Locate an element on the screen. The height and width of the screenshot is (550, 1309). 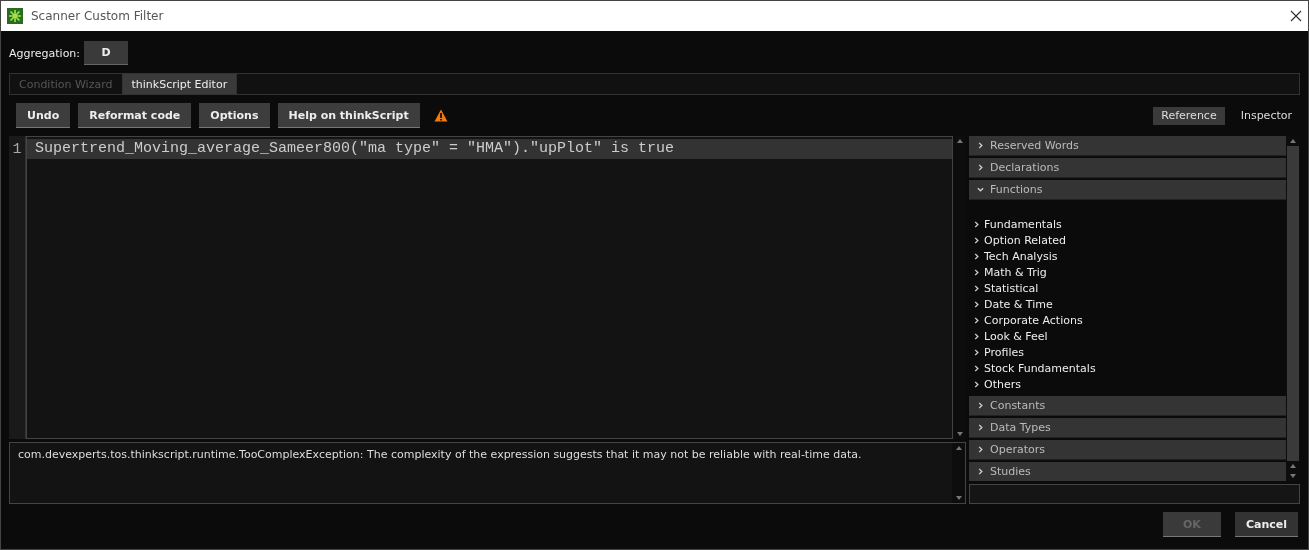
close-icon is located at coordinates (1296, 16).